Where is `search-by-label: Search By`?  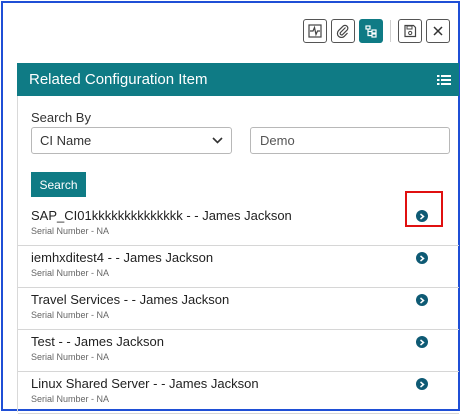 search-by-label: Search By is located at coordinates (61, 117).